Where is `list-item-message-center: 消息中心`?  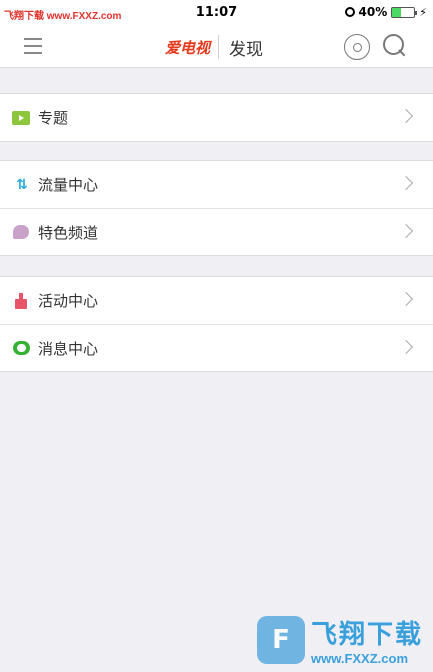
list-item-message-center: 消息中心 is located at coordinates (216, 347).